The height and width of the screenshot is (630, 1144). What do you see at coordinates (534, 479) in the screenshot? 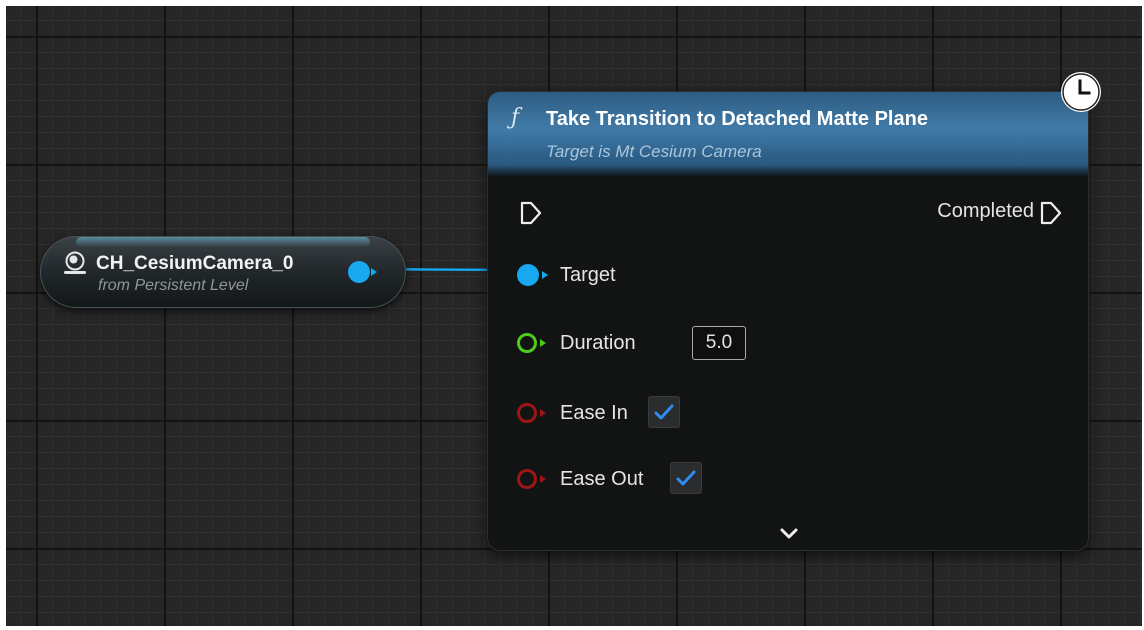
I see `ease-out-pin-icon` at bounding box center [534, 479].